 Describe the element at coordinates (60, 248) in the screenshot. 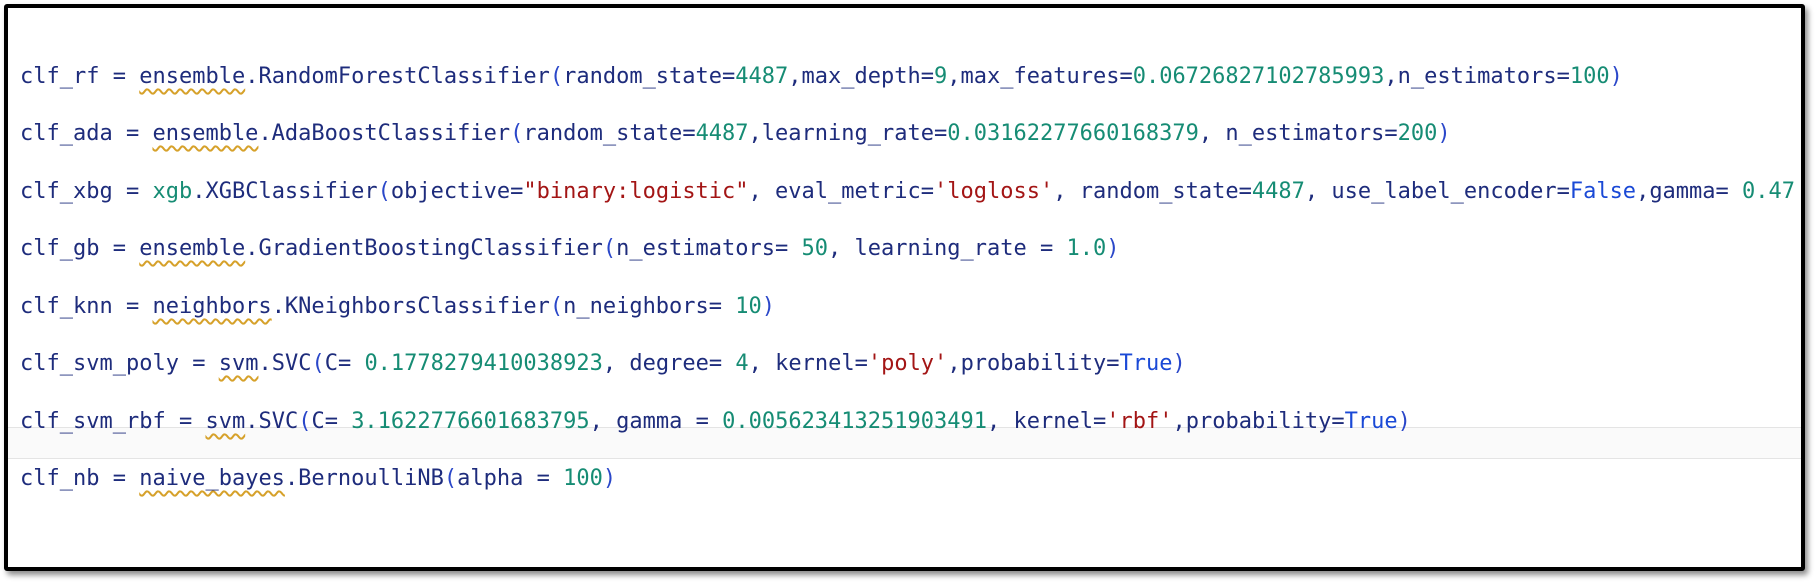

I see `code-token-var: clf_gb` at that location.